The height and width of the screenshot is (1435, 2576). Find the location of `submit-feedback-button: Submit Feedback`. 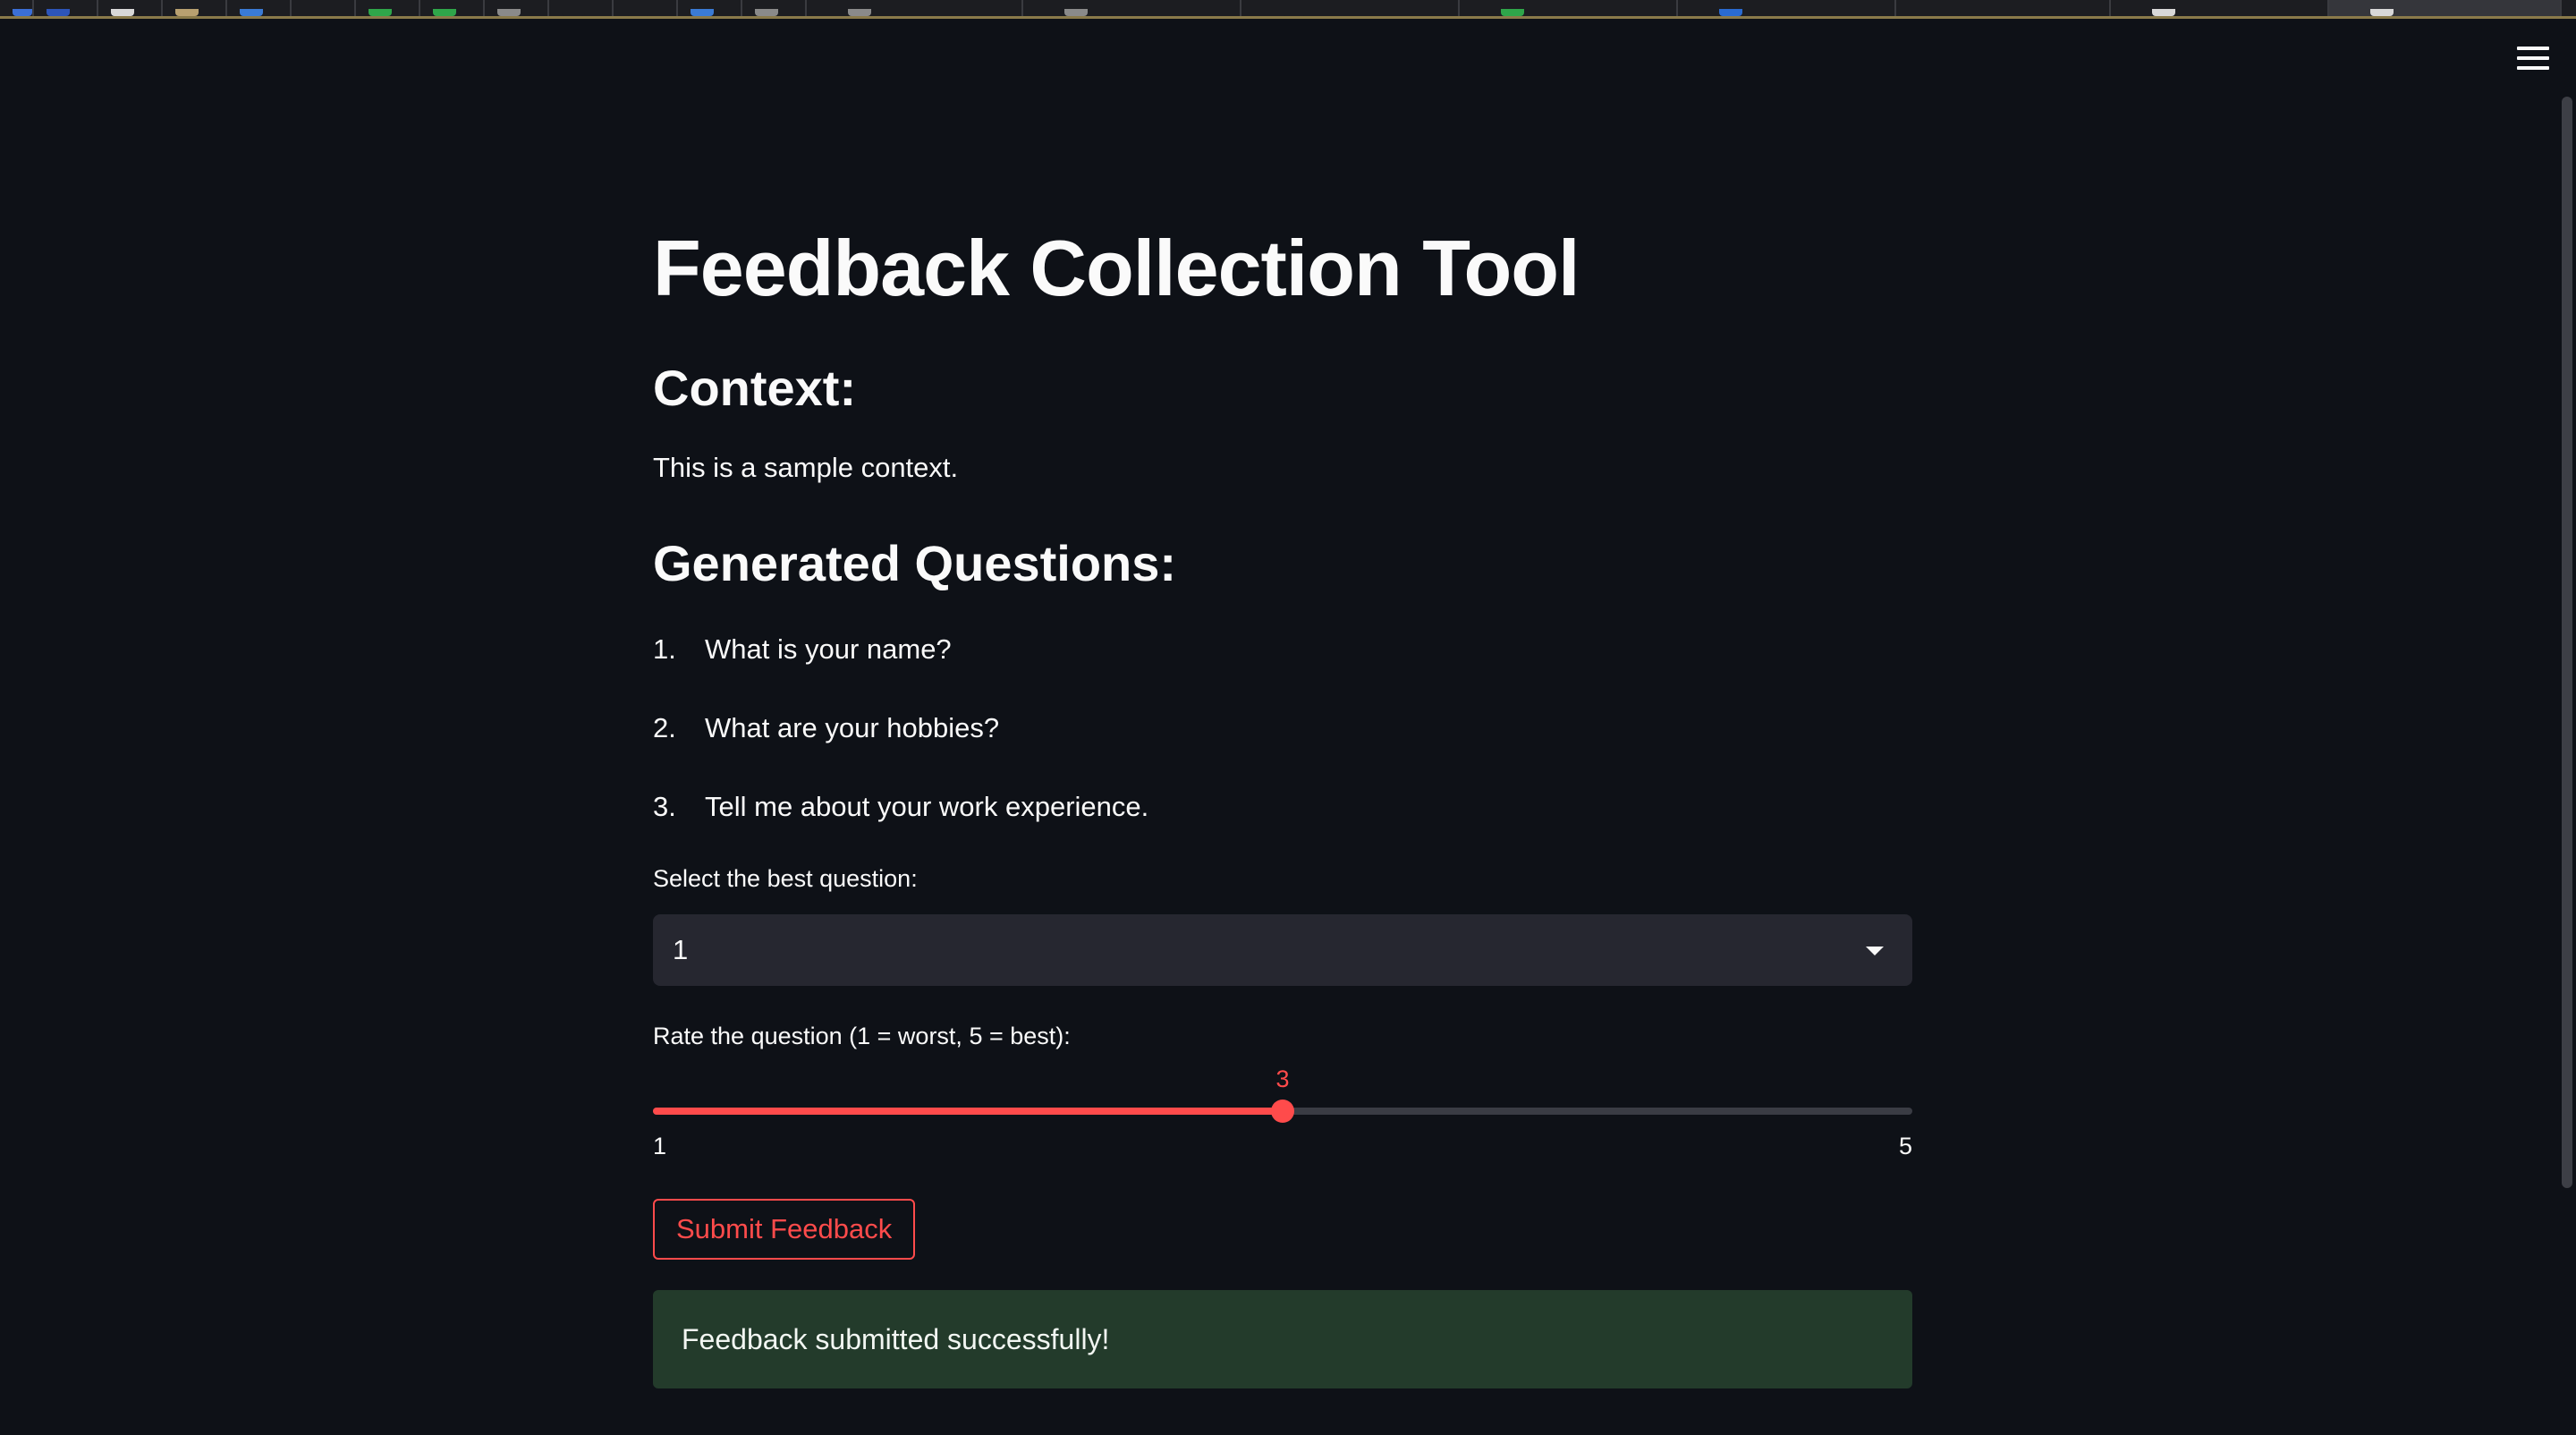

submit-feedback-button: Submit Feedback is located at coordinates (784, 1229).